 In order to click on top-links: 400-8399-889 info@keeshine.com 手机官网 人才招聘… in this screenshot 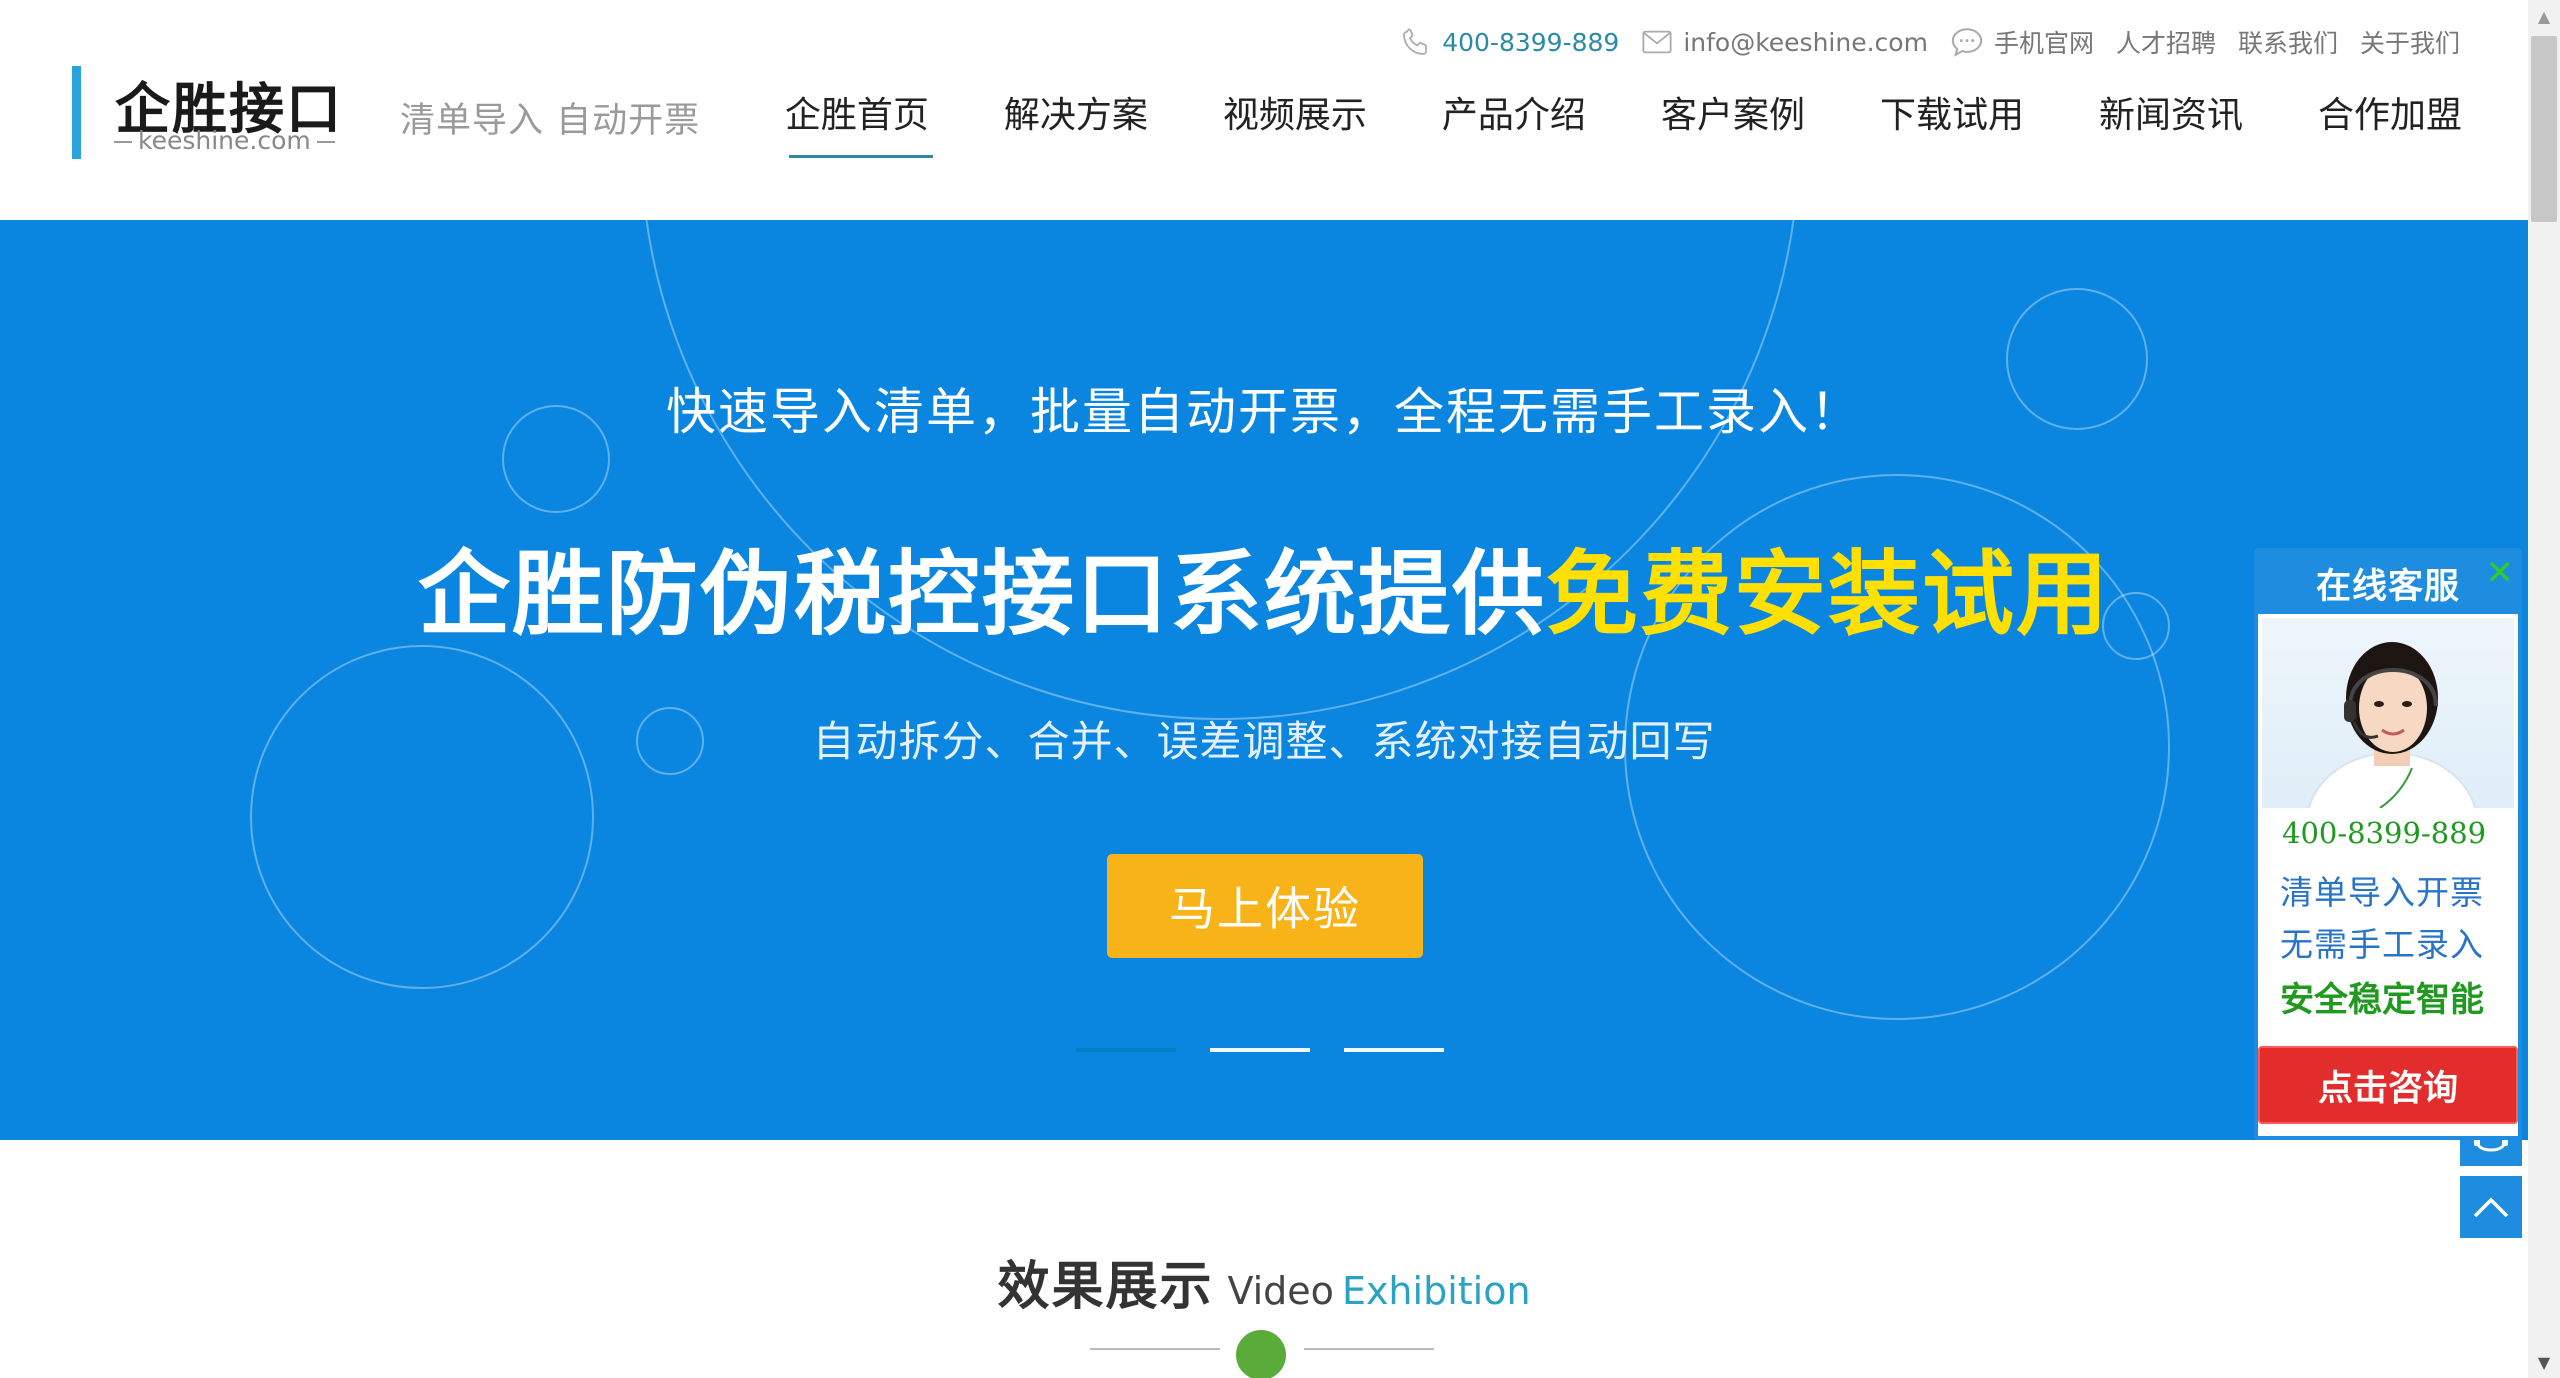, I will do `click(1919, 42)`.